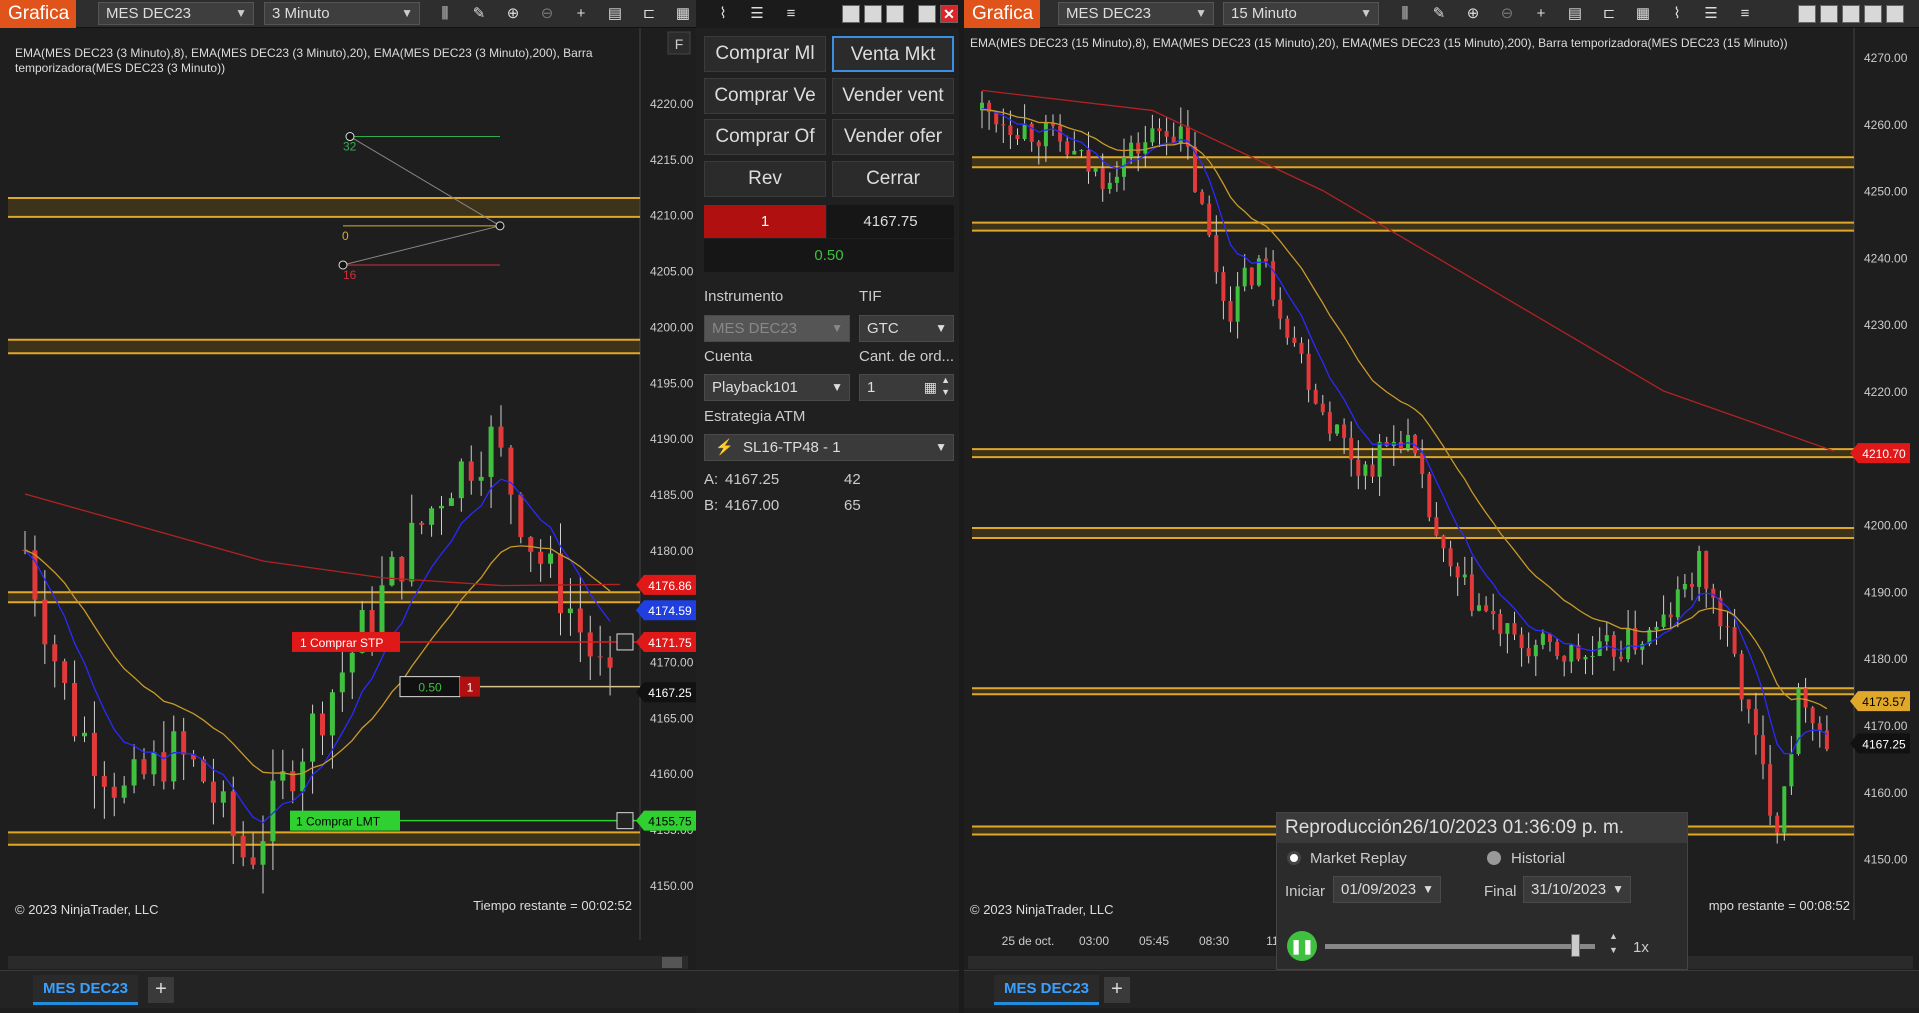  Describe the element at coordinates (1047, 990) in the screenshot. I see `right-chart-tab: MES DEC23` at that location.